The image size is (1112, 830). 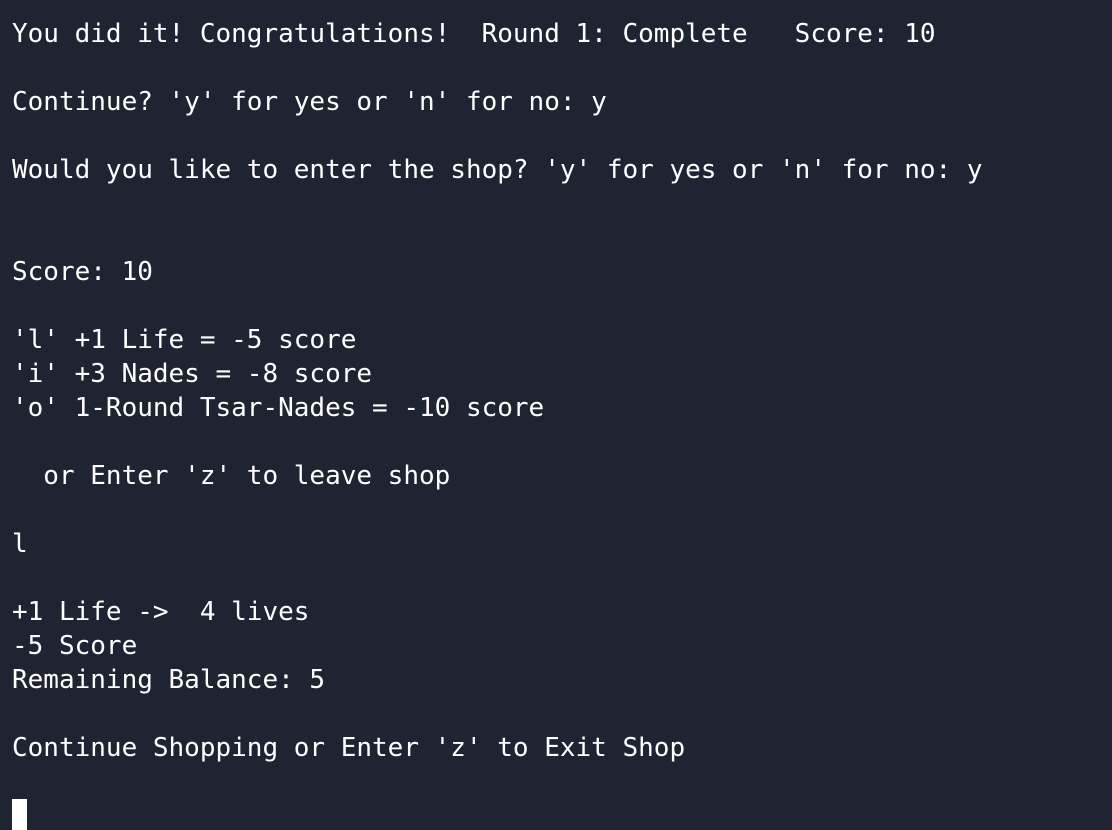 I want to click on user-input-line: l, so click(x=20, y=544).